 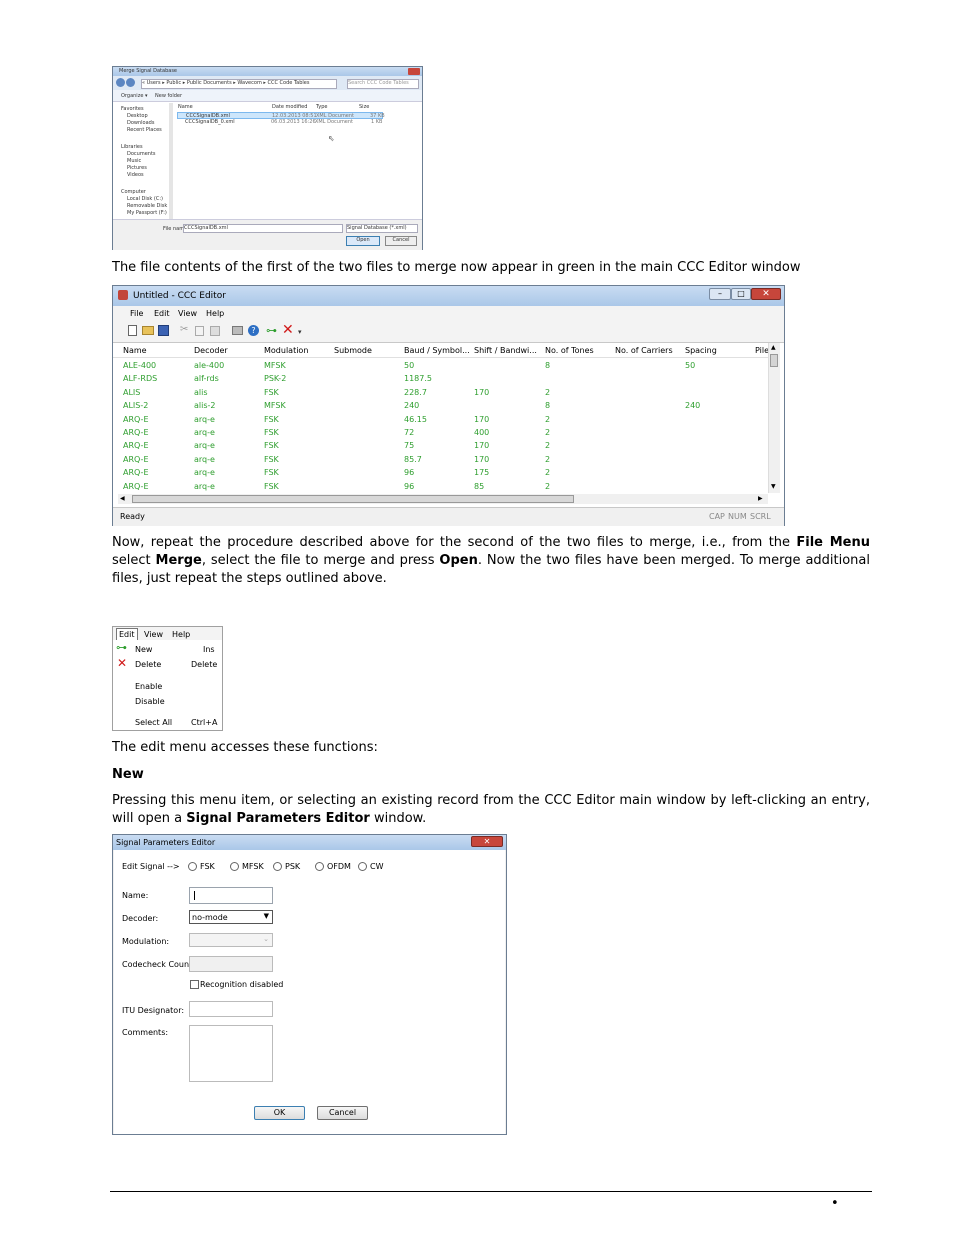 What do you see at coordinates (199, 331) in the screenshot?
I see `copy-icon` at bounding box center [199, 331].